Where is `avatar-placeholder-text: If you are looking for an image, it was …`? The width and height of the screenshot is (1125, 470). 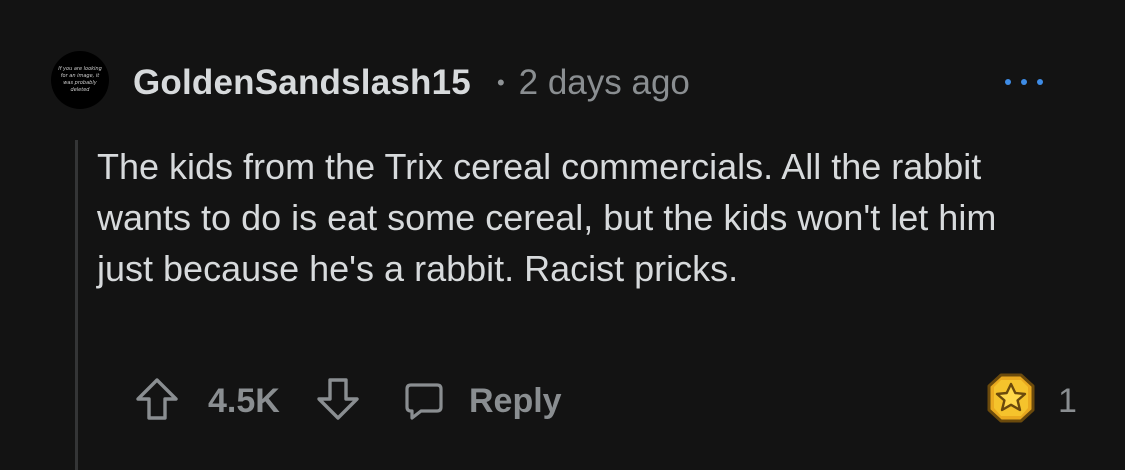 avatar-placeholder-text: If you are looking for an image, it was … is located at coordinates (80, 79).